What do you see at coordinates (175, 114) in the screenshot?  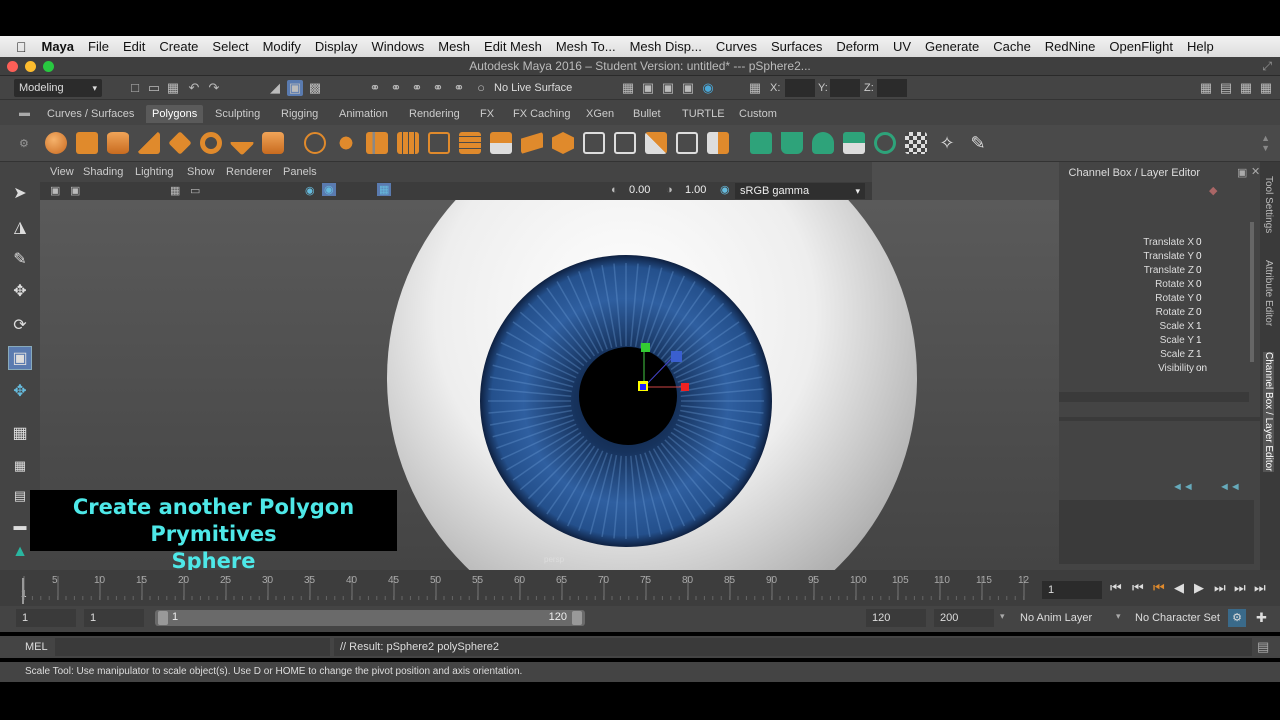 I see `tab-polygons: Polygons` at bounding box center [175, 114].